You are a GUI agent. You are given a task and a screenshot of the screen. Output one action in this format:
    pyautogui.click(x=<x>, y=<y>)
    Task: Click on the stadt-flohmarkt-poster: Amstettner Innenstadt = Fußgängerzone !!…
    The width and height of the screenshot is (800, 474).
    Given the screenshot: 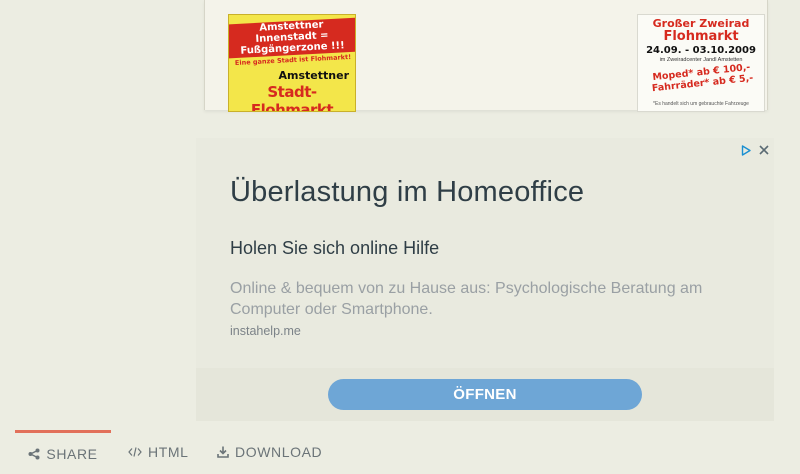 What is the action you would take?
    pyautogui.click(x=292, y=63)
    